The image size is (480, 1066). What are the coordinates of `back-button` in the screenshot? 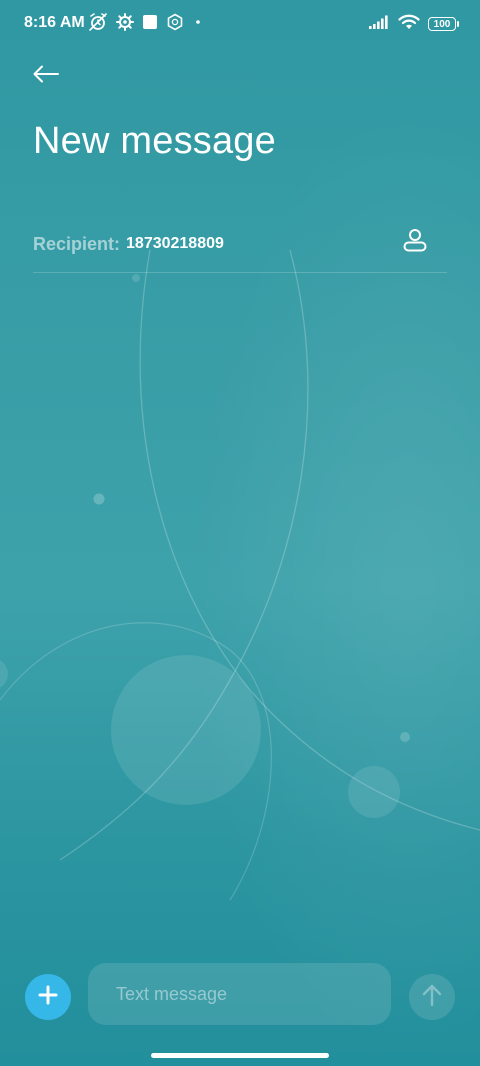 It's located at (46, 76).